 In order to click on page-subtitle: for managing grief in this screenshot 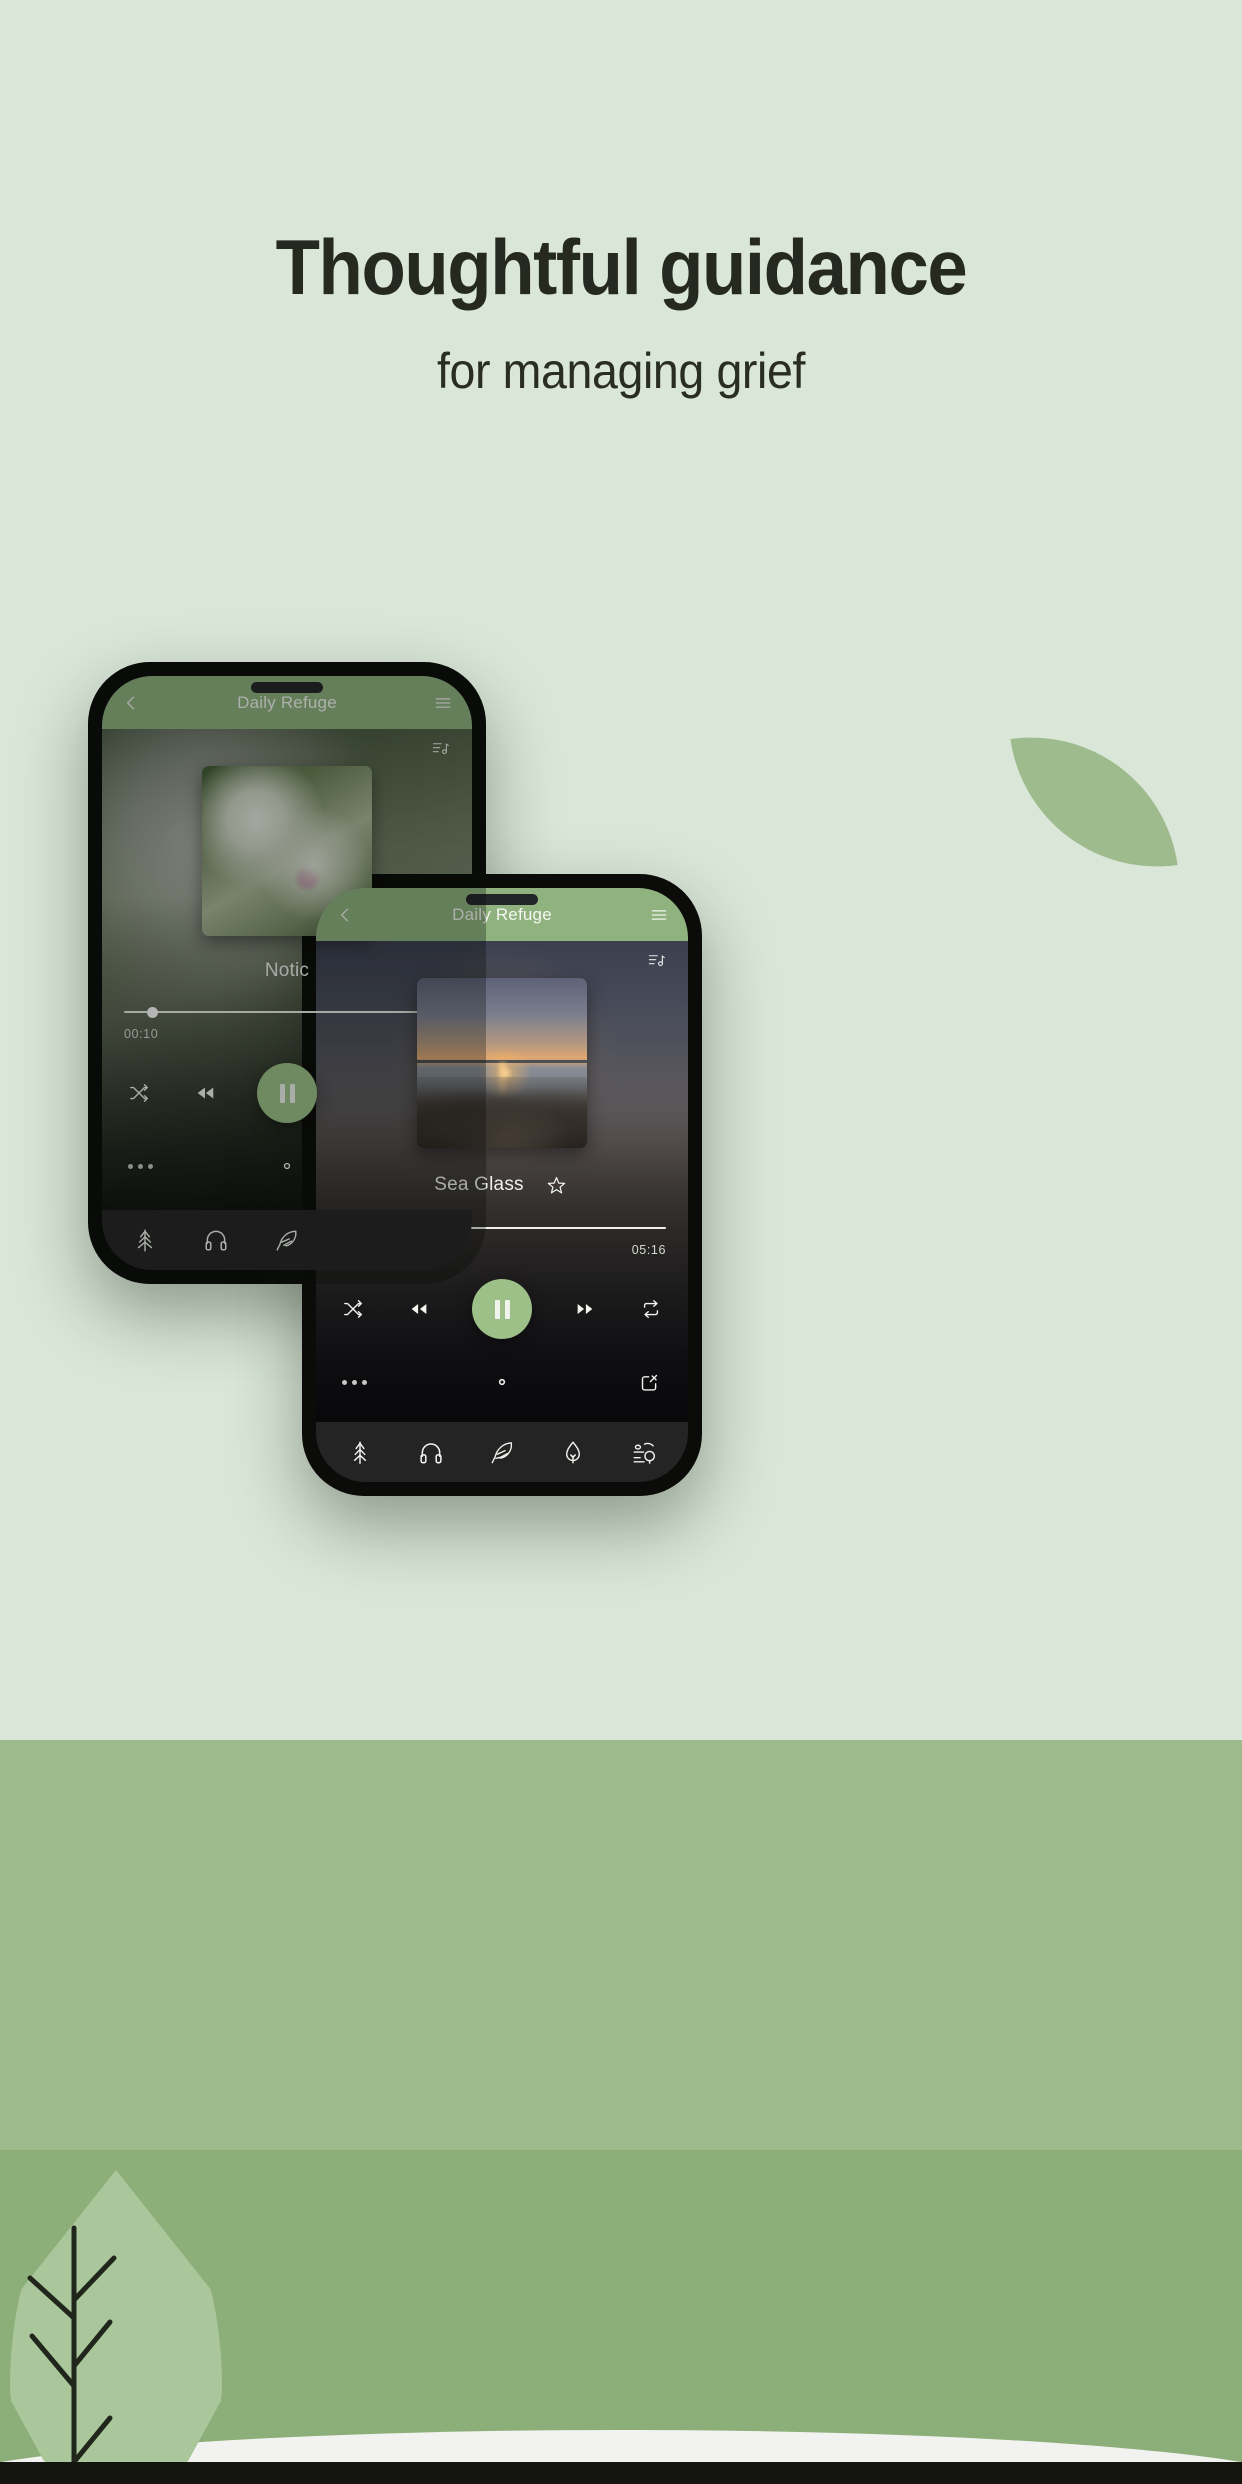, I will do `click(621, 371)`.